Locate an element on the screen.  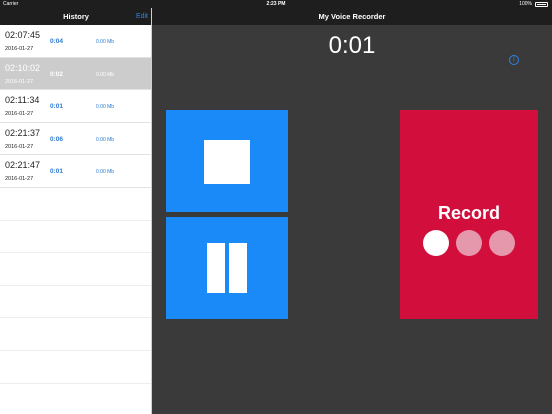
battery-icon is located at coordinates (541, 4).